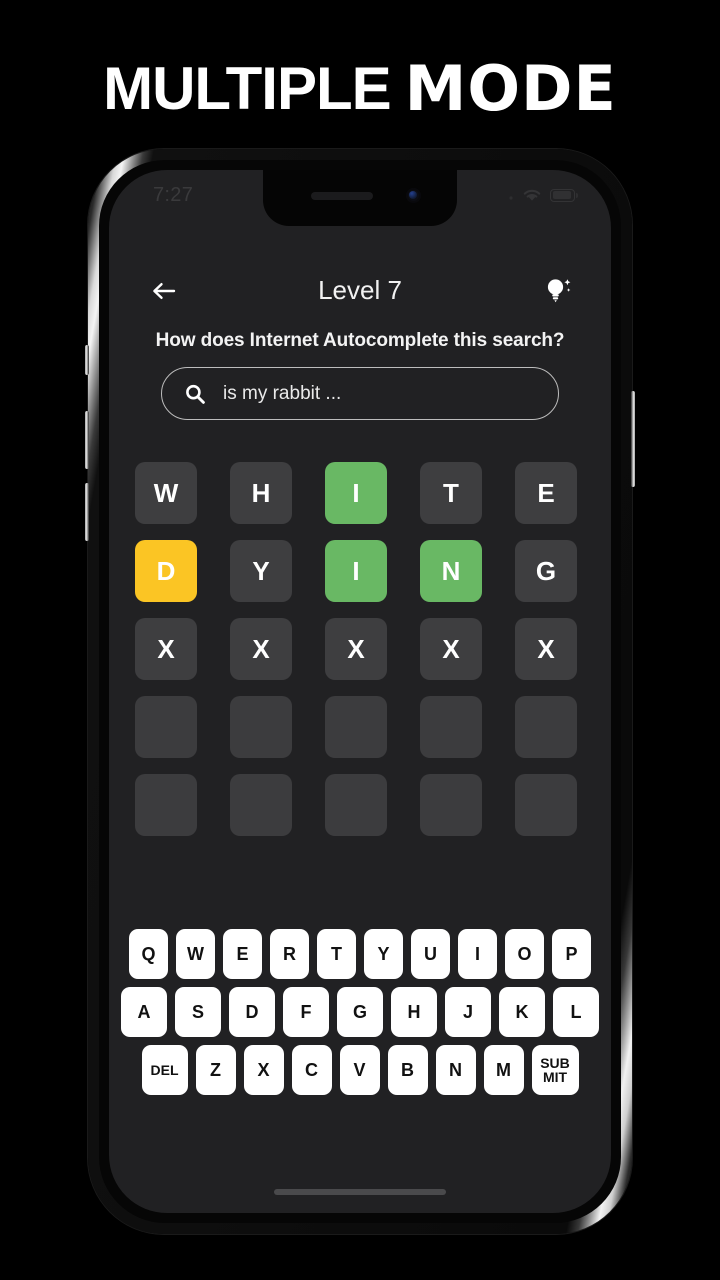 The height and width of the screenshot is (1280, 720). Describe the element at coordinates (261, 571) in the screenshot. I see `guess-tile: Y` at that location.